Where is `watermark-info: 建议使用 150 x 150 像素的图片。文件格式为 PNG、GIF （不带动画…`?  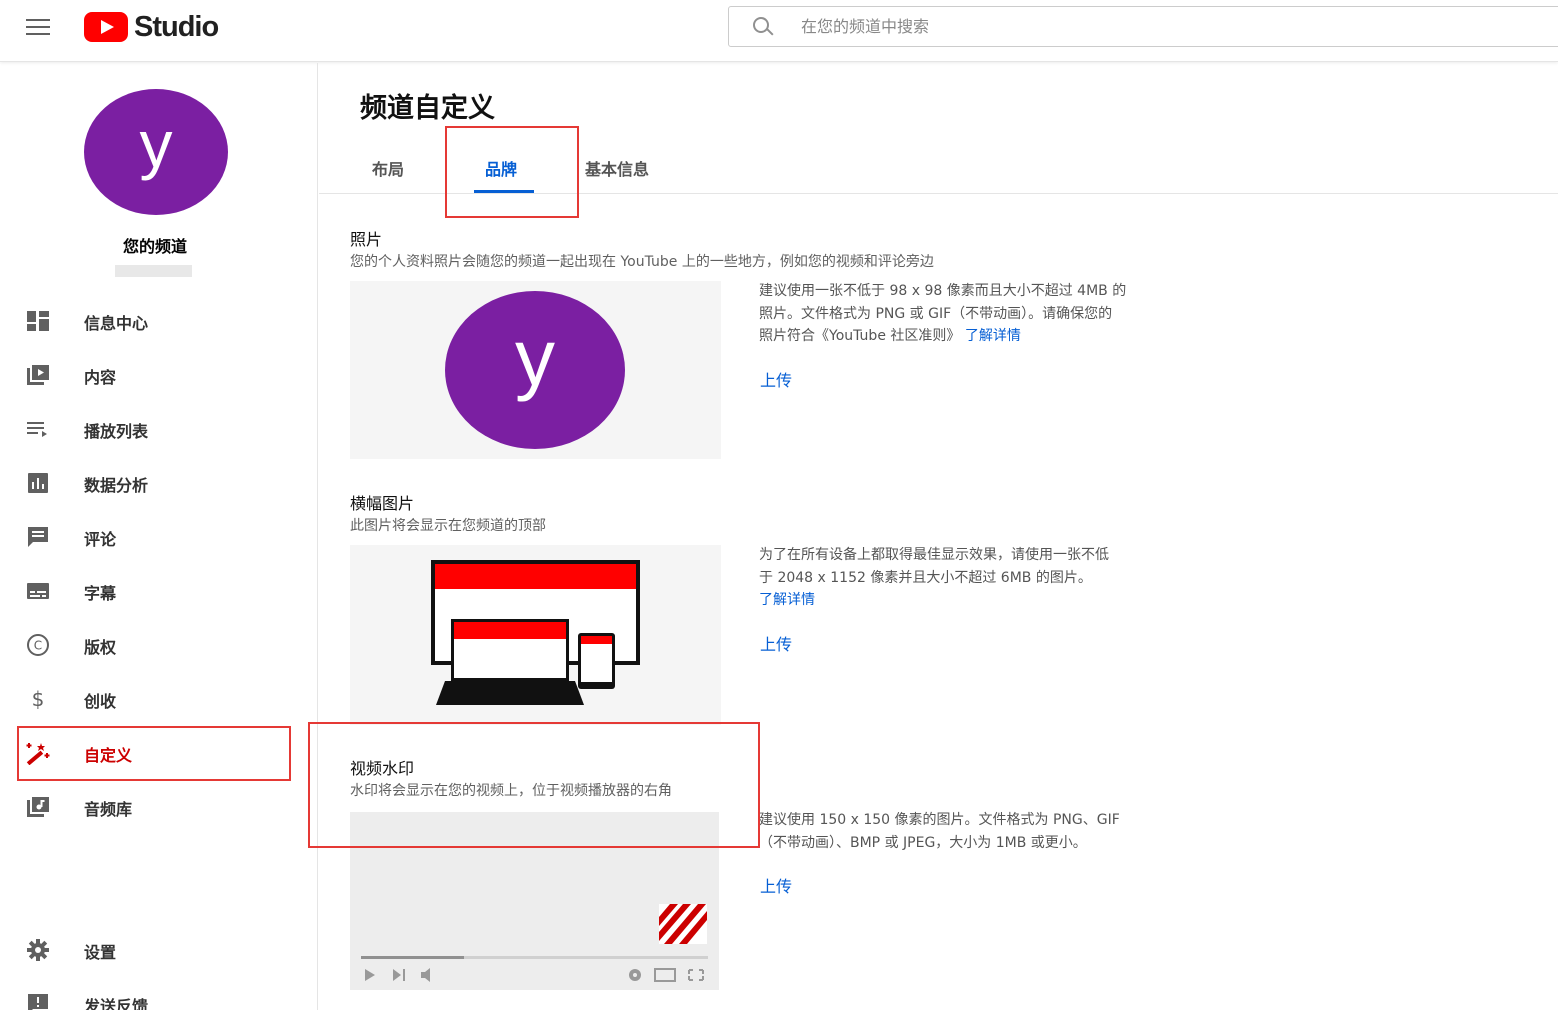 watermark-info: 建议使用 150 x 150 像素的图片。文件格式为 PNG、GIF （不带动画… is located at coordinates (974, 831).